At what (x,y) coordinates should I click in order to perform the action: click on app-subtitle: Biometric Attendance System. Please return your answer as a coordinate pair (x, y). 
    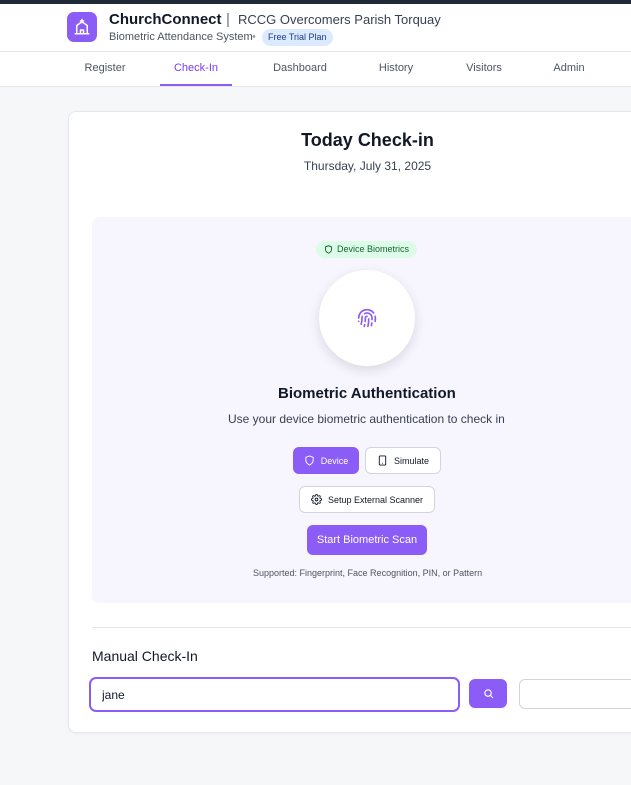
    Looking at the image, I should click on (181, 37).